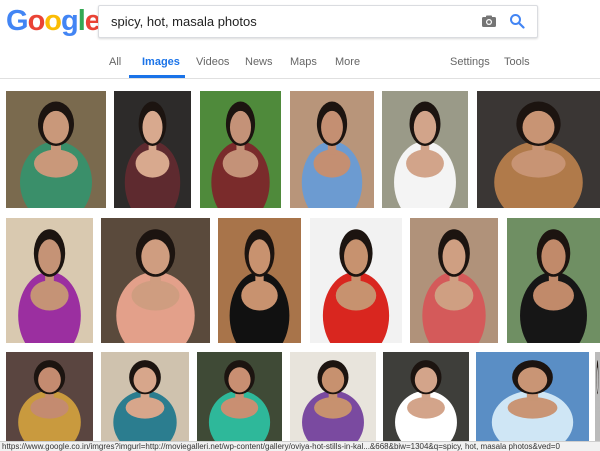 The image size is (600, 451). What do you see at coordinates (115, 62) in the screenshot?
I see `tab-all: All` at bounding box center [115, 62].